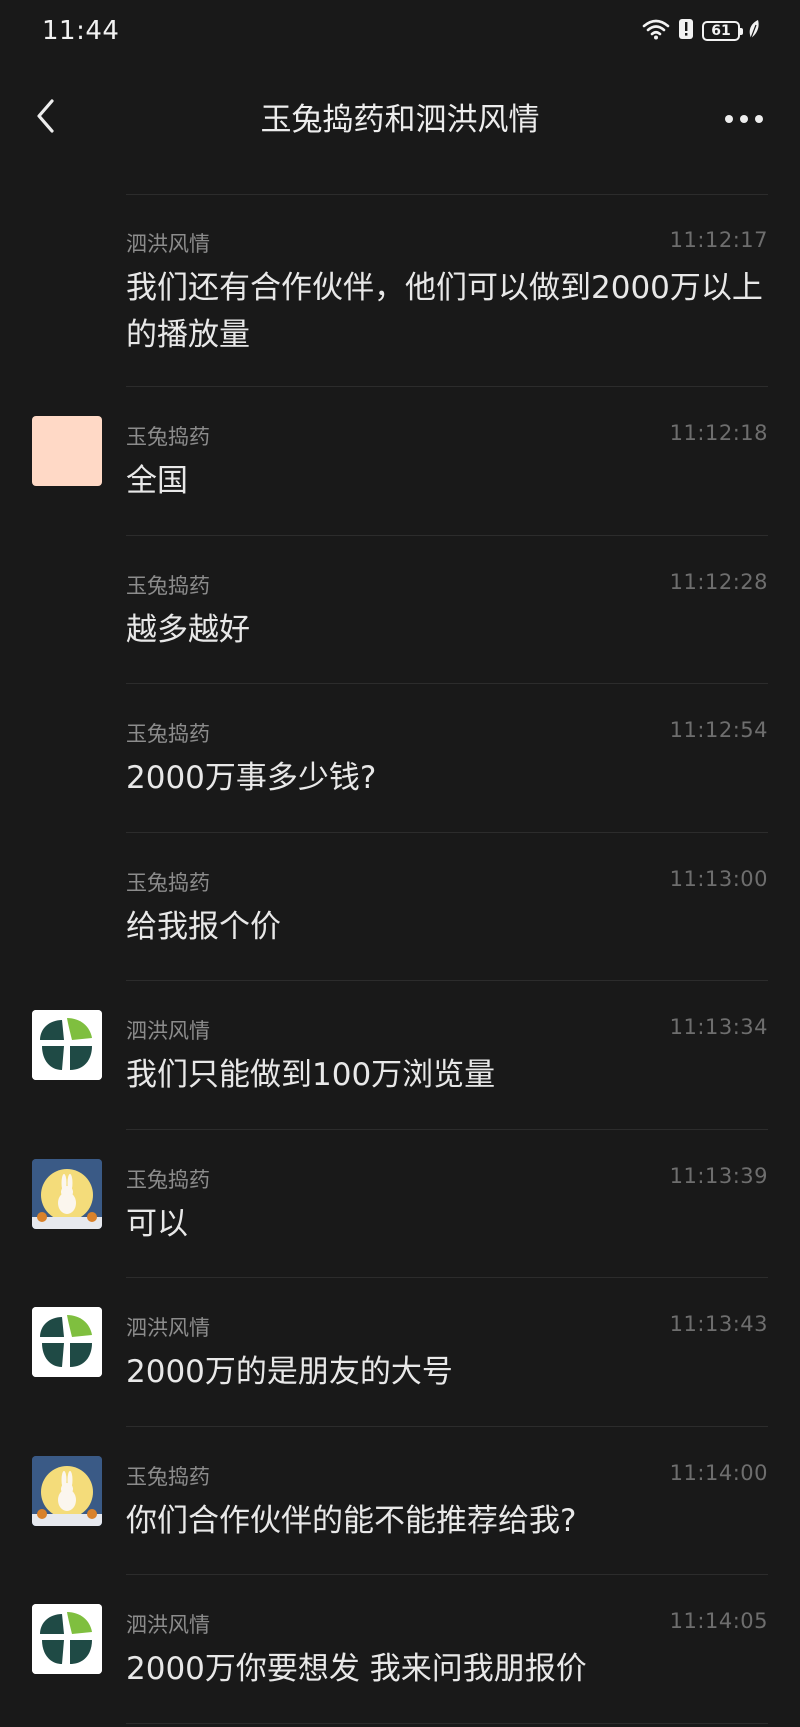 The height and width of the screenshot is (1727, 800). Describe the element at coordinates (718, 581) in the screenshot. I see `message-time: 11:12:28` at that location.